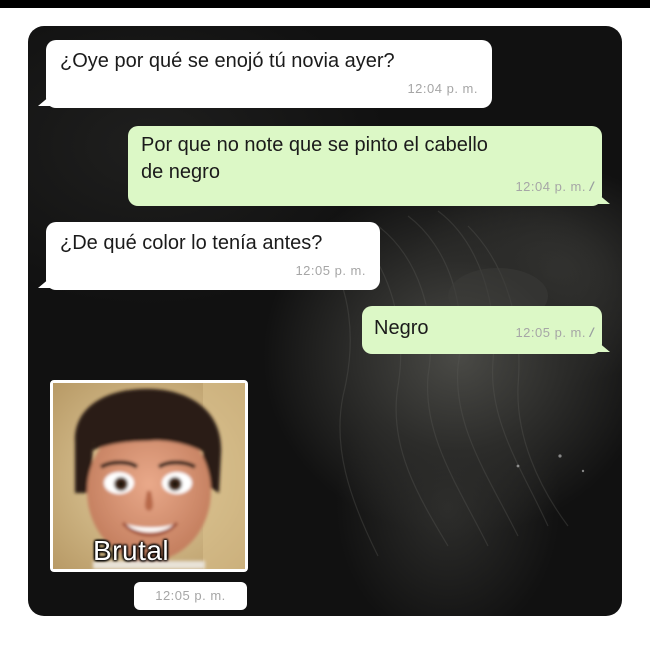  Describe the element at coordinates (330, 270) in the screenshot. I see `message-timestamp: 12:05 p. m.` at that location.